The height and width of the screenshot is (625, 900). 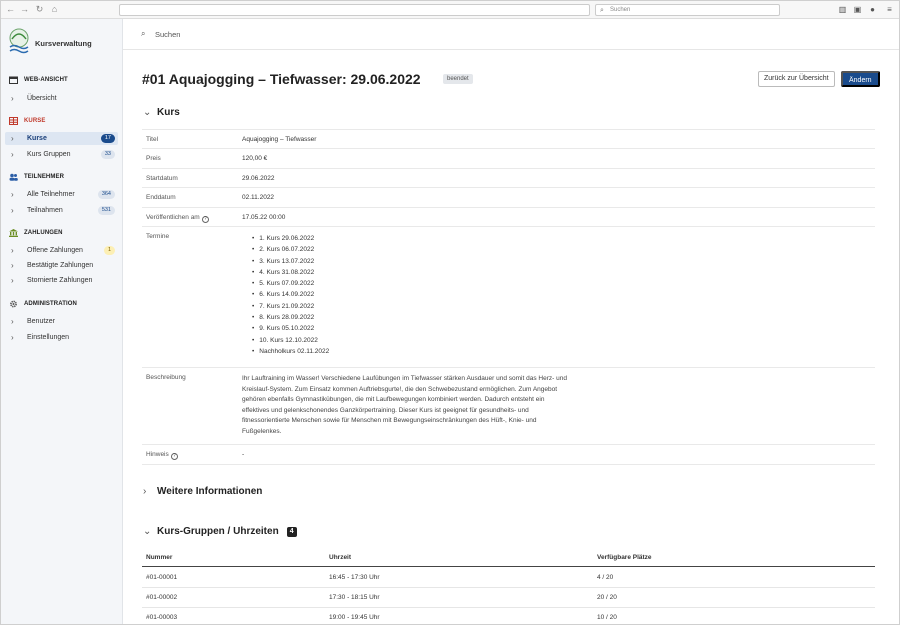 I want to click on sidebar-item-einstellungen: › Einstellungen, so click(x=61, y=337).